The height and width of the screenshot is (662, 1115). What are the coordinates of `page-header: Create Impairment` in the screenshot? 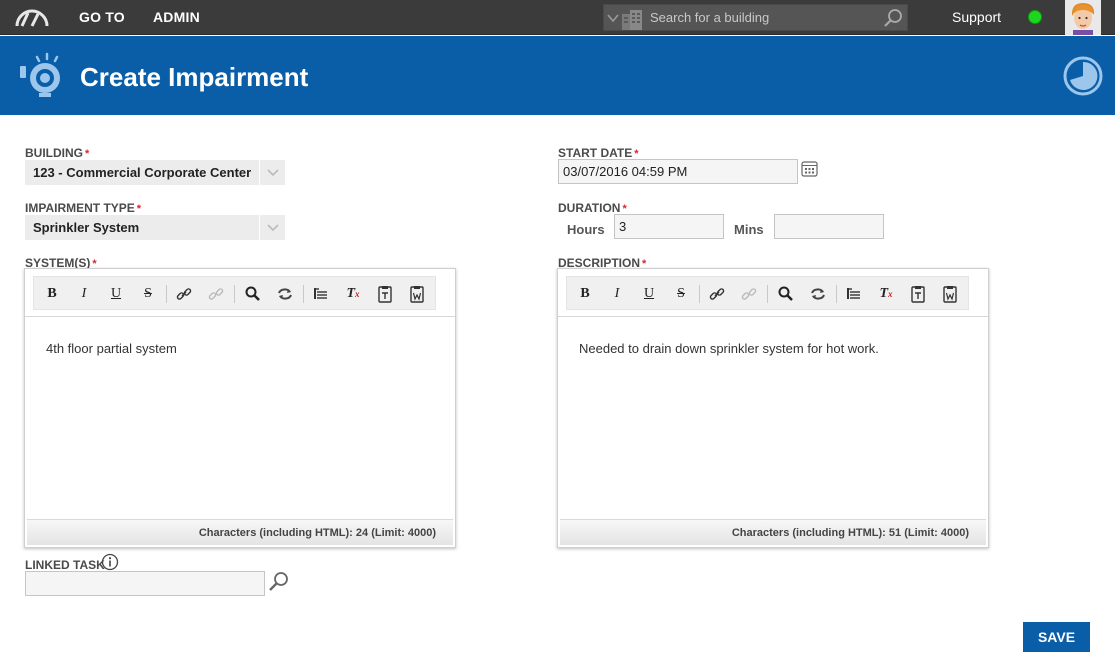 It's located at (557, 75).